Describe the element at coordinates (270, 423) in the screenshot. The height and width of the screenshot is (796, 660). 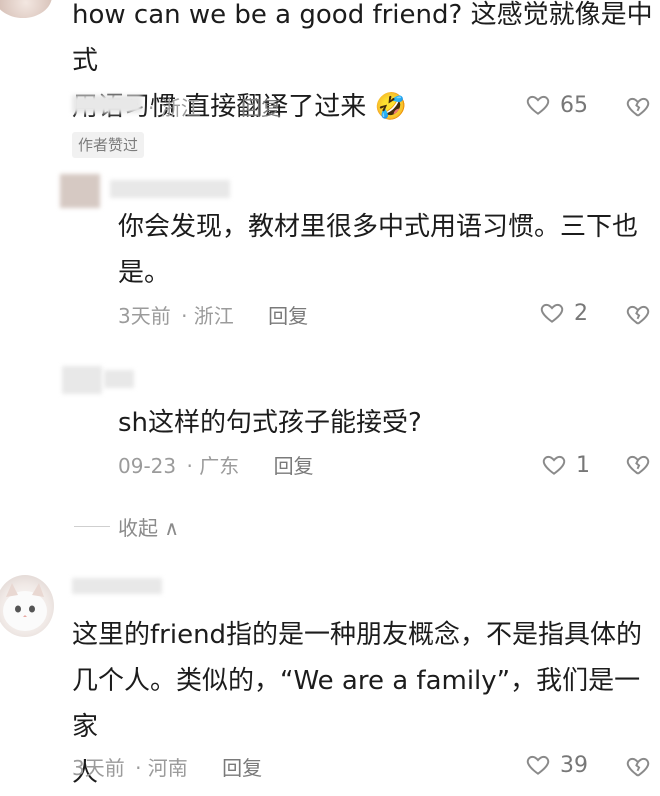
I see `comment-text: sh这样的句式孩子能接受?` at that location.